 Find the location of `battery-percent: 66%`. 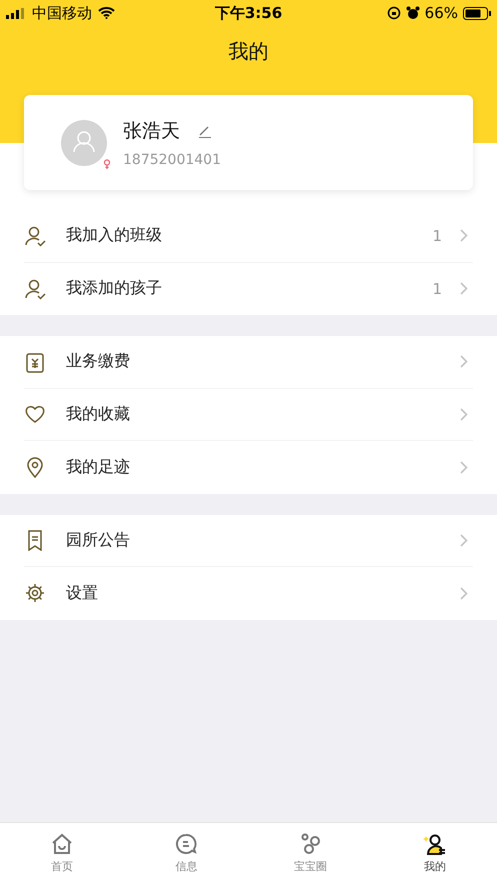

battery-percent: 66% is located at coordinates (441, 13).